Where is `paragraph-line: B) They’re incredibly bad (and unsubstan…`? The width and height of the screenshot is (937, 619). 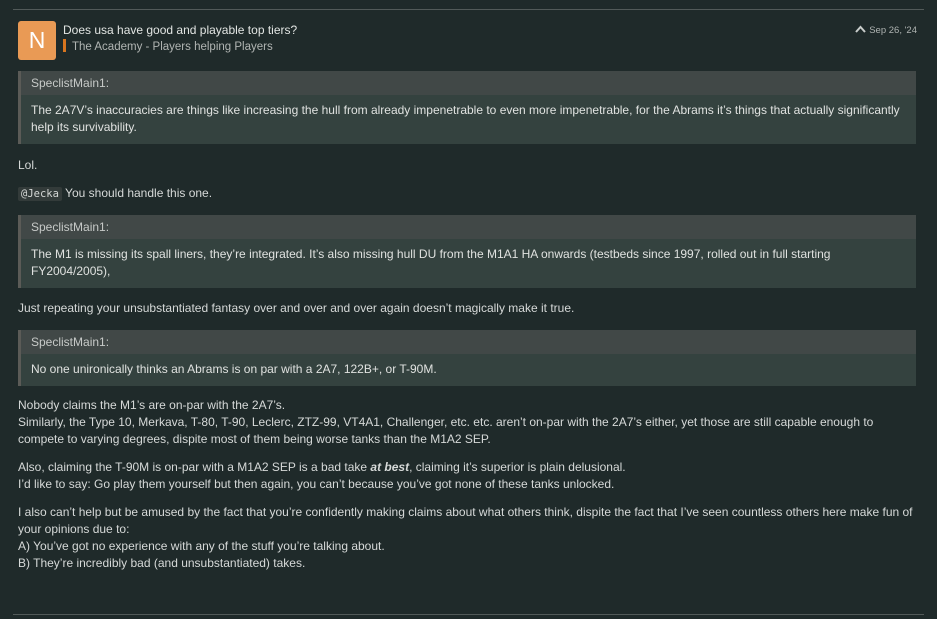
paragraph-line: B) They’re incredibly bad (and unsubstan… is located at coordinates (162, 563).